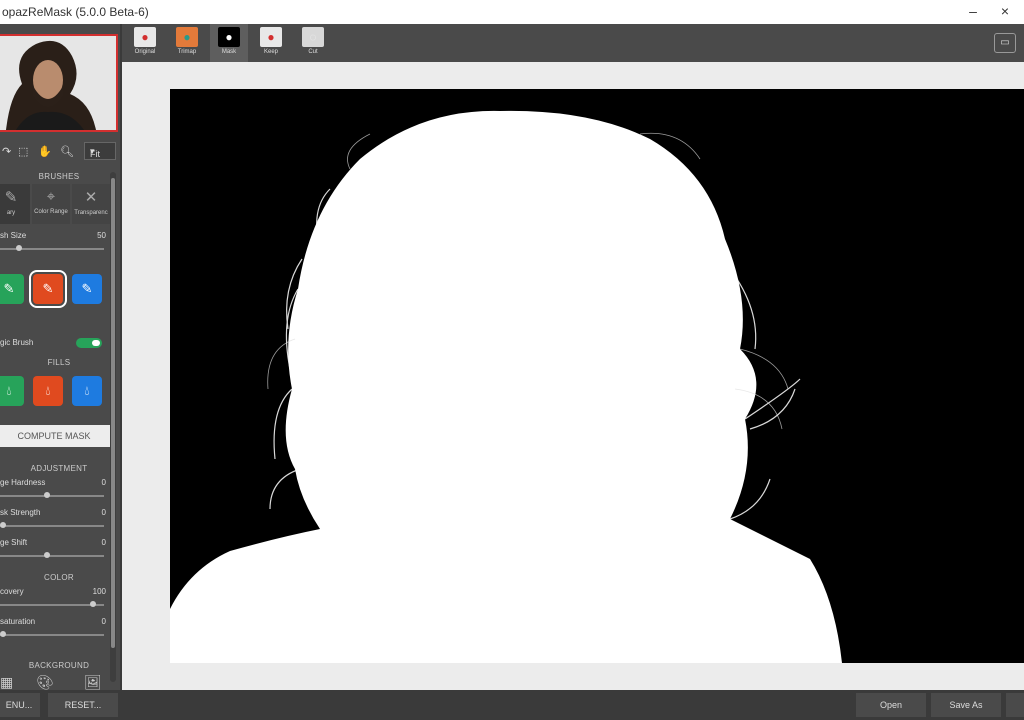  I want to click on mask-strength-label: sk Strength, so click(20, 512).